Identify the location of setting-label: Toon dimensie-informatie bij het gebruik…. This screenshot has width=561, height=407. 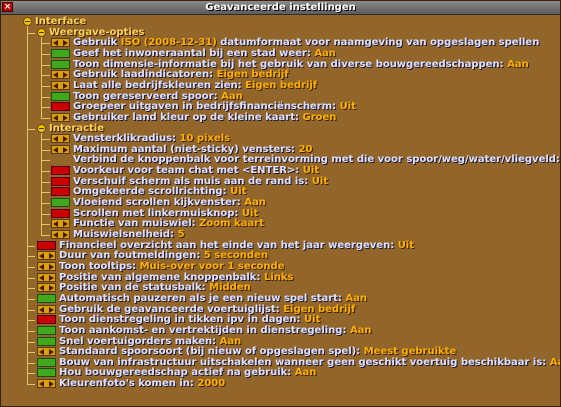
(290, 64).